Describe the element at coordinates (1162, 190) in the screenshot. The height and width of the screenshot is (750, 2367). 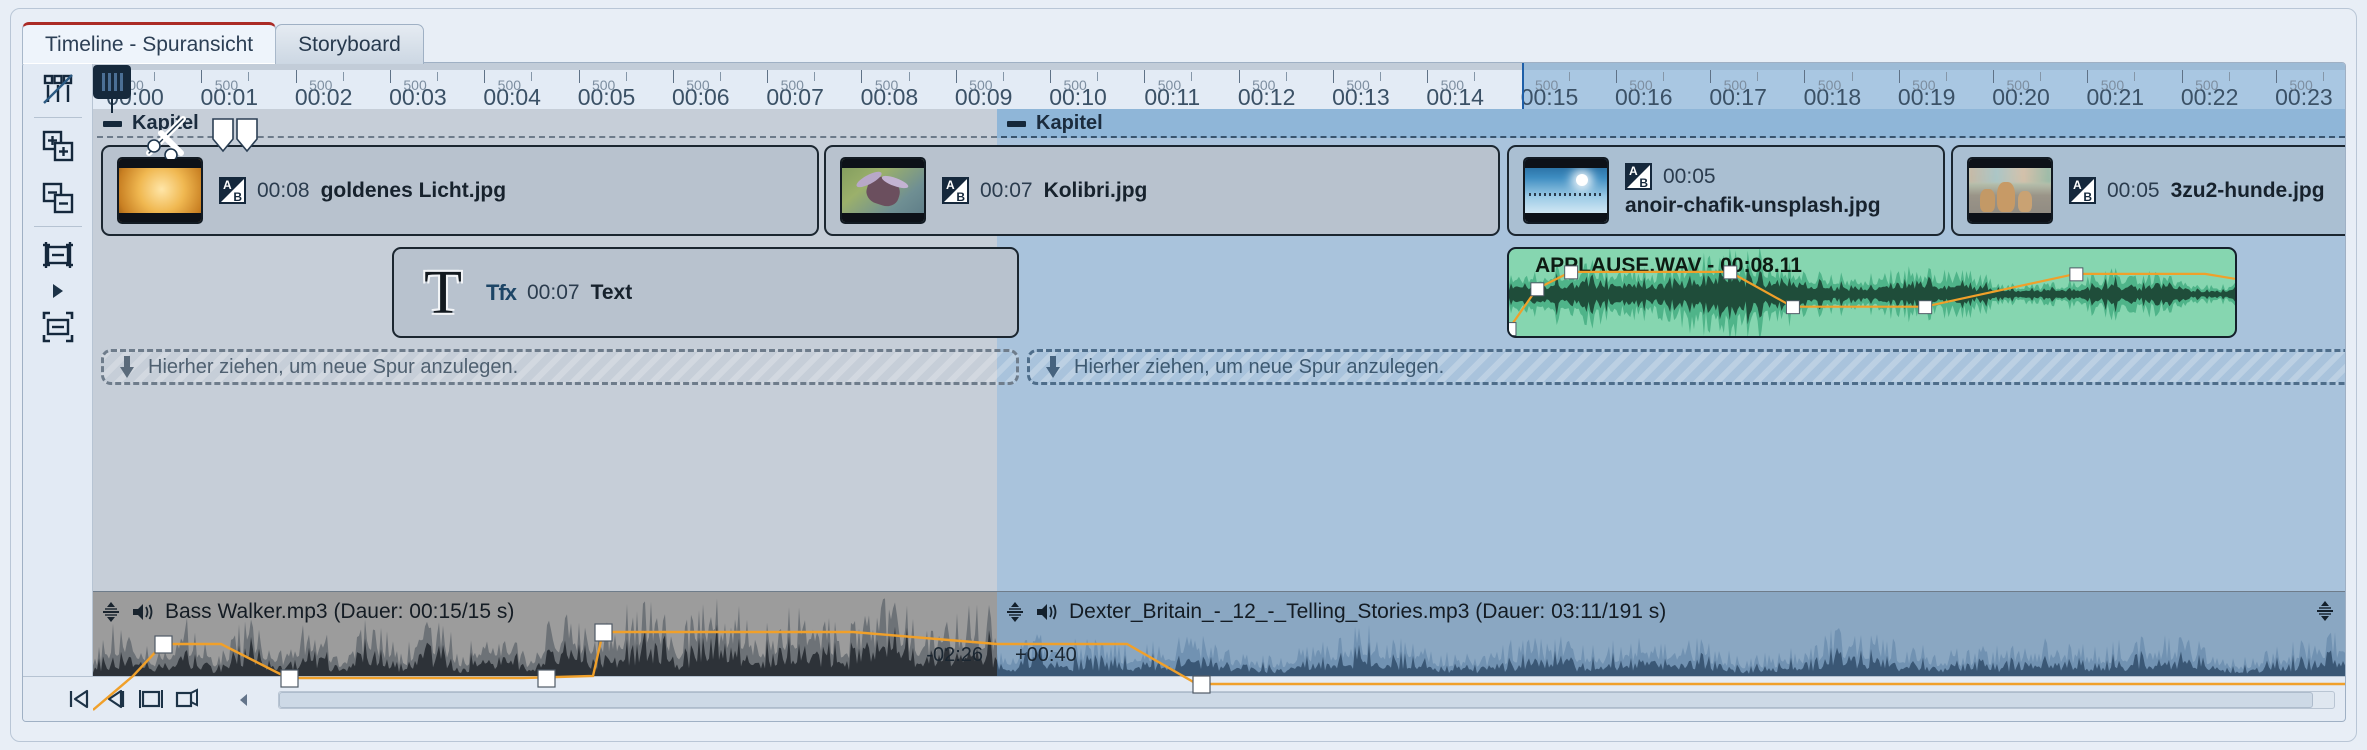
I see `video-clip-2: AB 00:07 Kolibri.jpg` at that location.